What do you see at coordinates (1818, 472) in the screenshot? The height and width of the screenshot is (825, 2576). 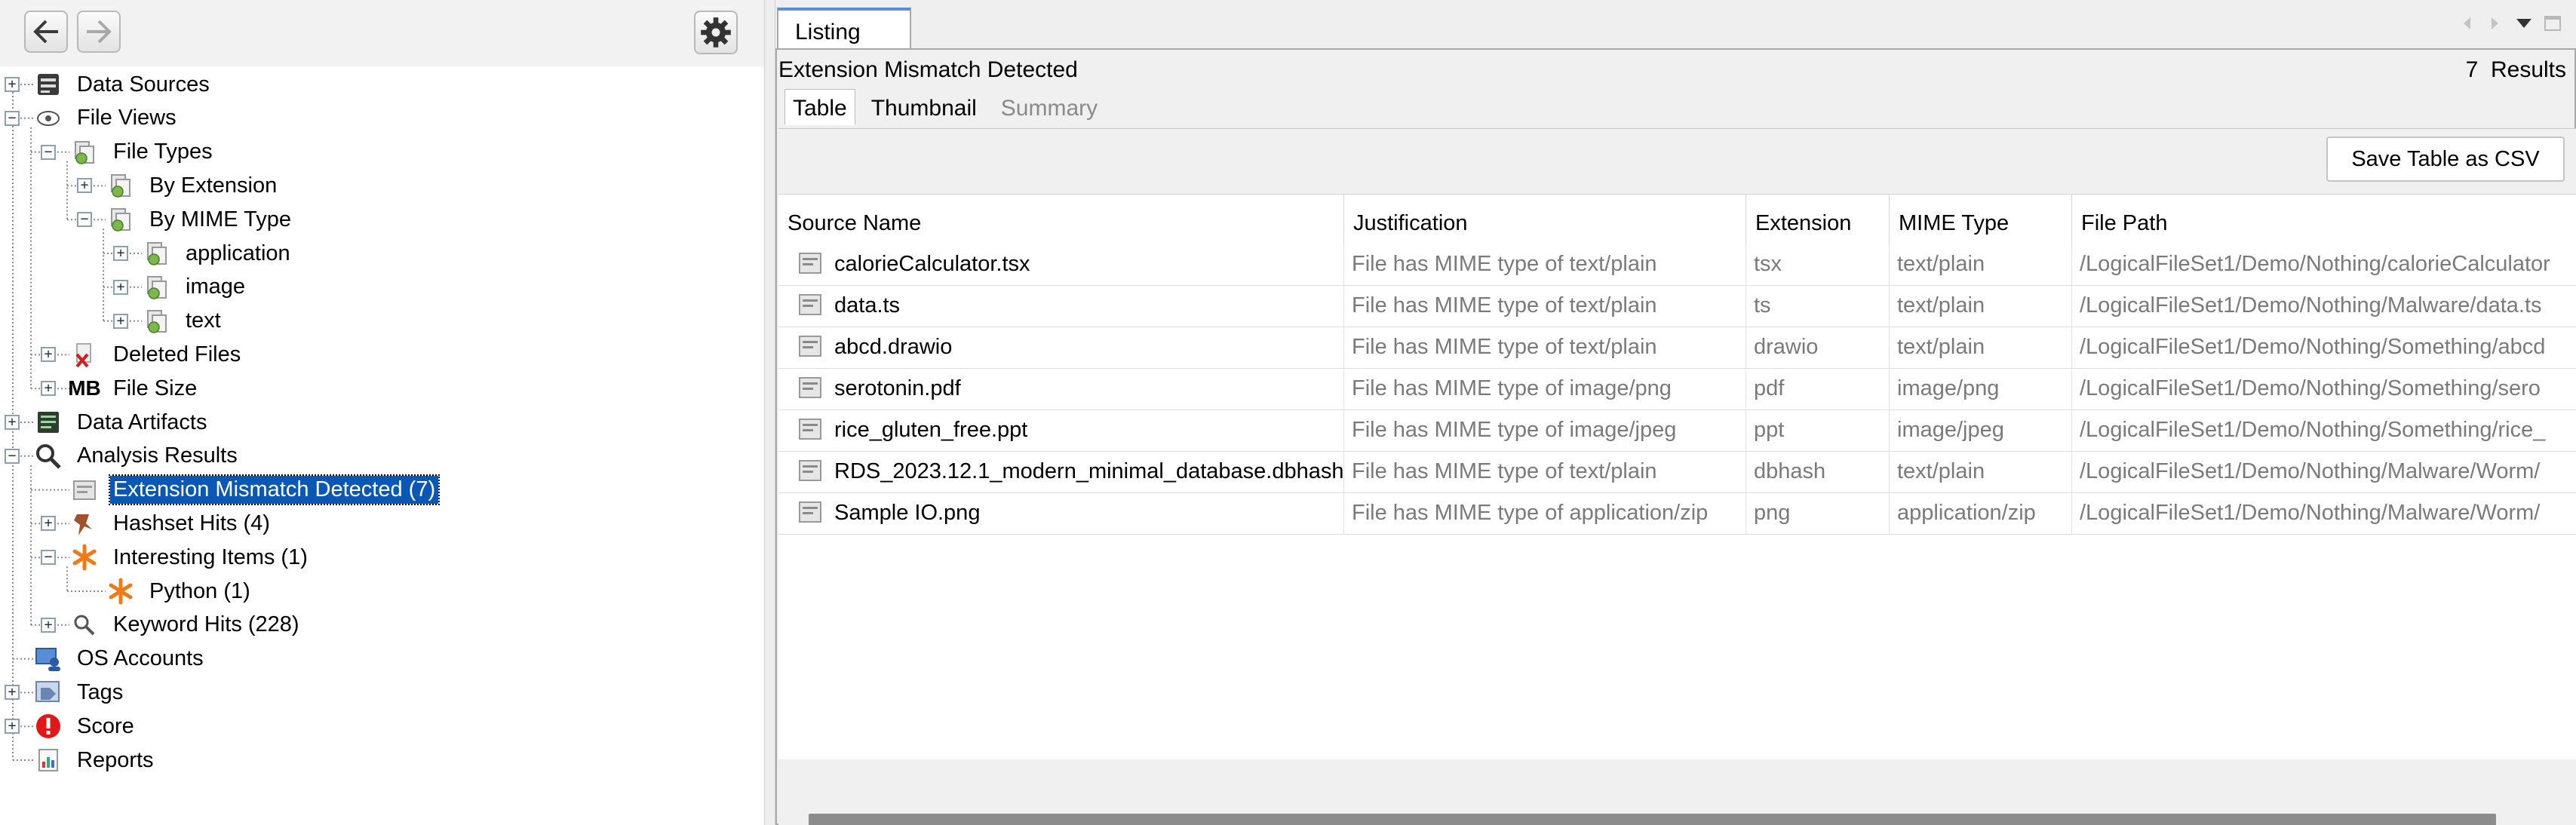 I see `cell-extension: dbhash` at bounding box center [1818, 472].